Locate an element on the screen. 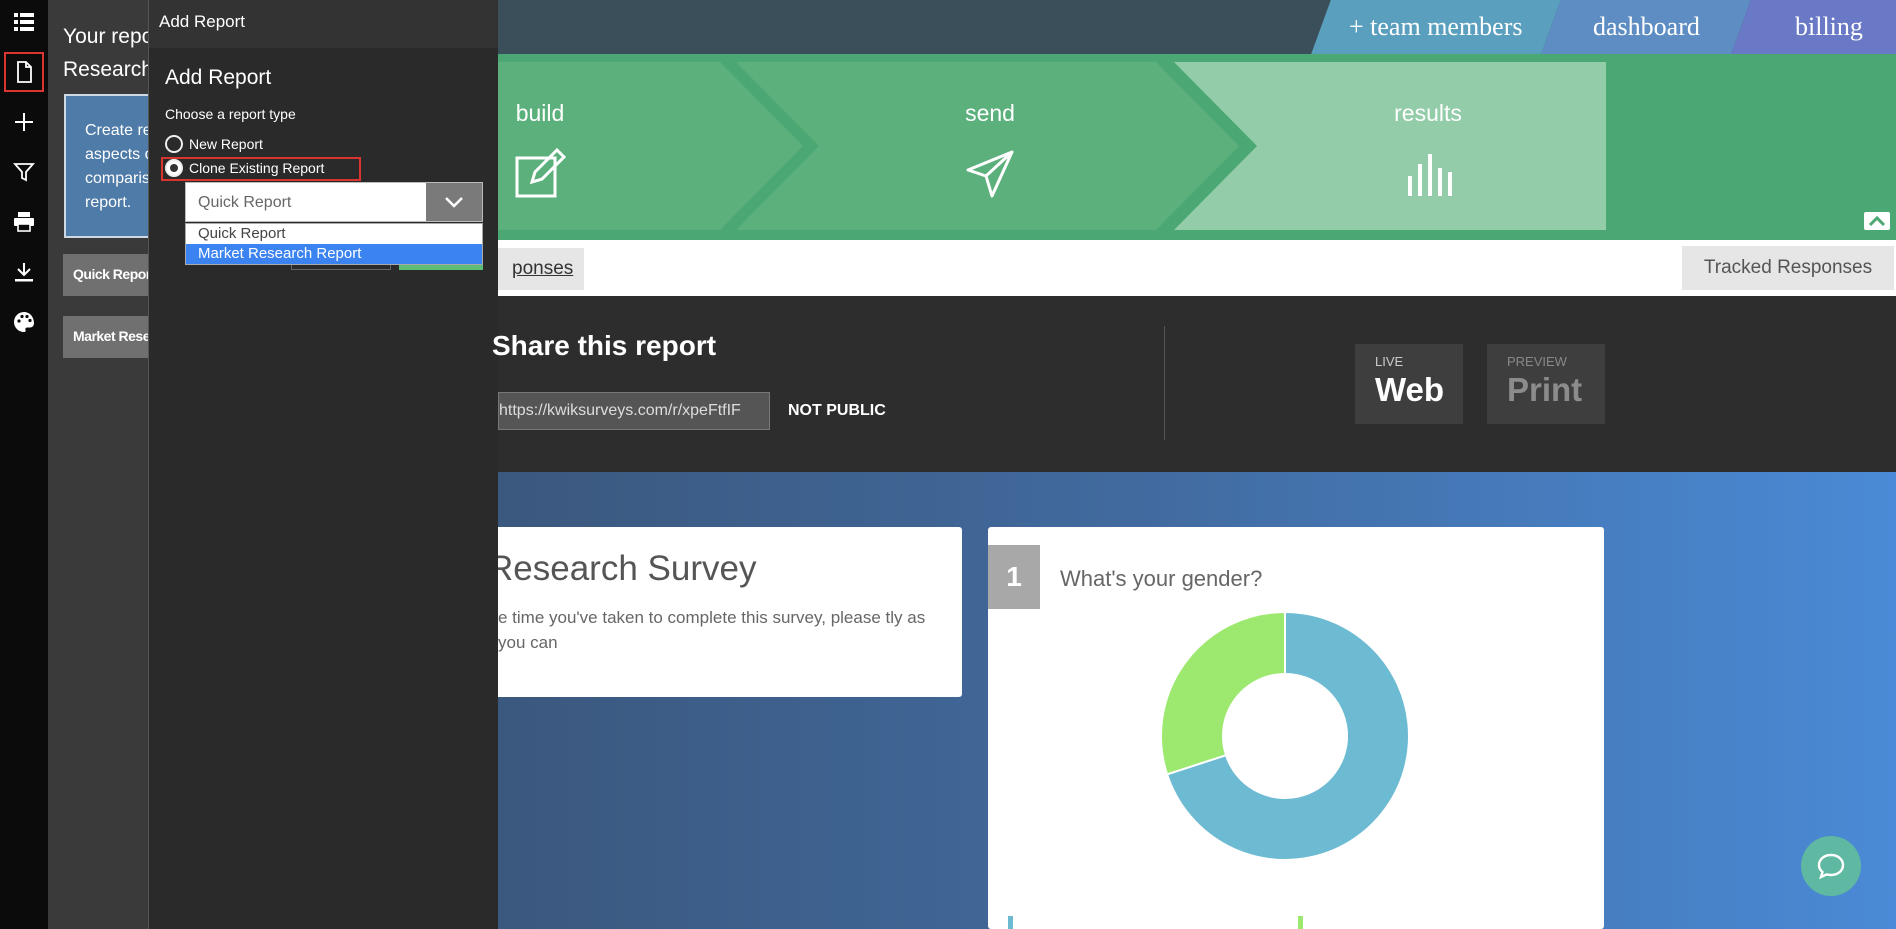  print-icon is located at coordinates (24, 222).